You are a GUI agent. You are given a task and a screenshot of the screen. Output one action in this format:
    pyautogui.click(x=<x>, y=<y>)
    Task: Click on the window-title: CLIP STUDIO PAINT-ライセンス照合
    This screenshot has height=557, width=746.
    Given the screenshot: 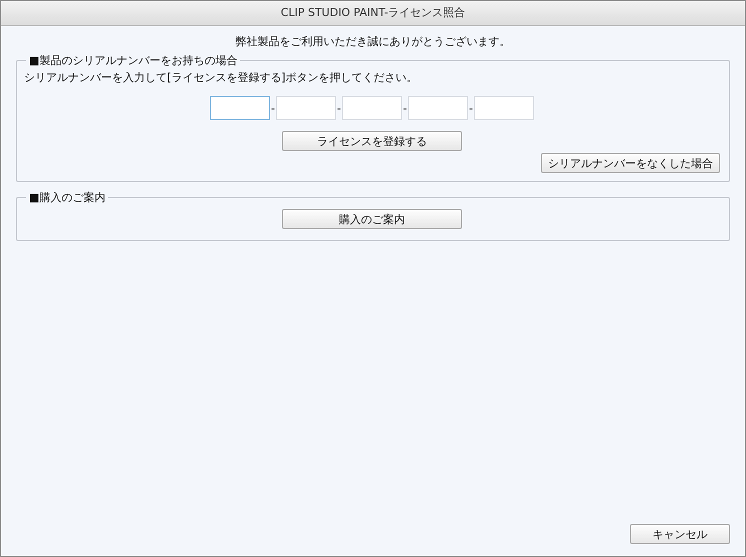 What is the action you would take?
    pyautogui.click(x=373, y=13)
    